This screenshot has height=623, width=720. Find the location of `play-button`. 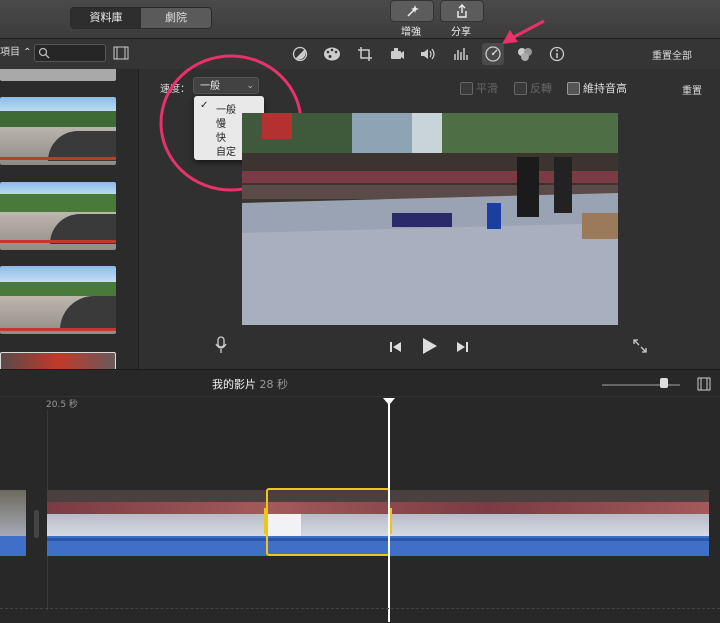

play-button is located at coordinates (430, 348).